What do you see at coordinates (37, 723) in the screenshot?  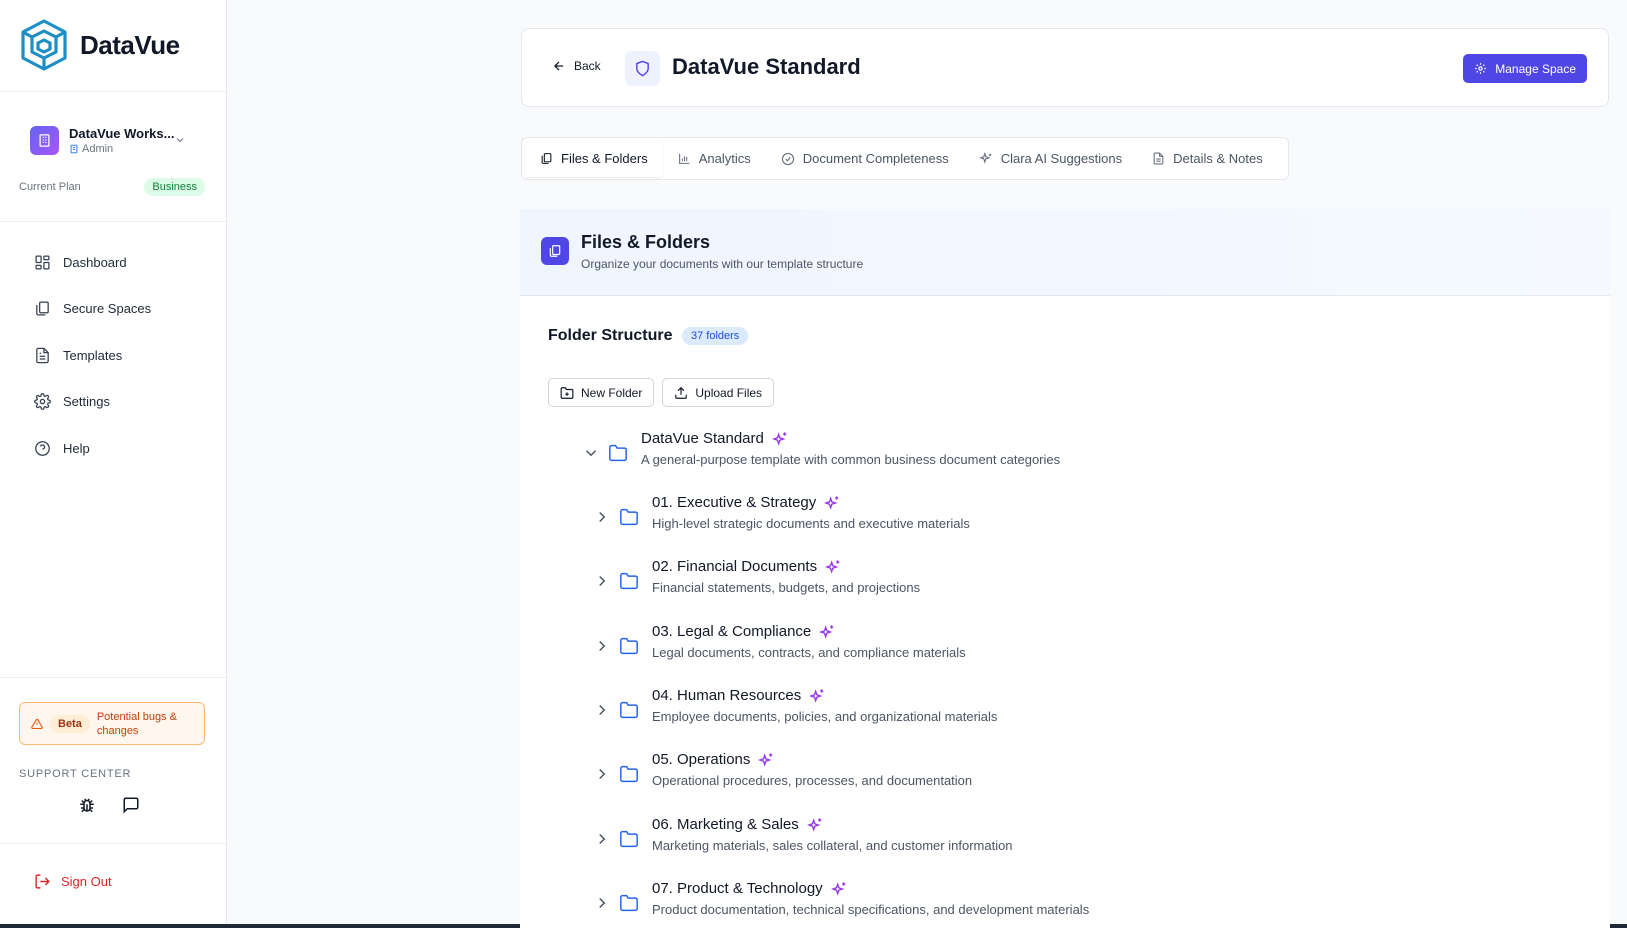 I see `warning-icon` at bounding box center [37, 723].